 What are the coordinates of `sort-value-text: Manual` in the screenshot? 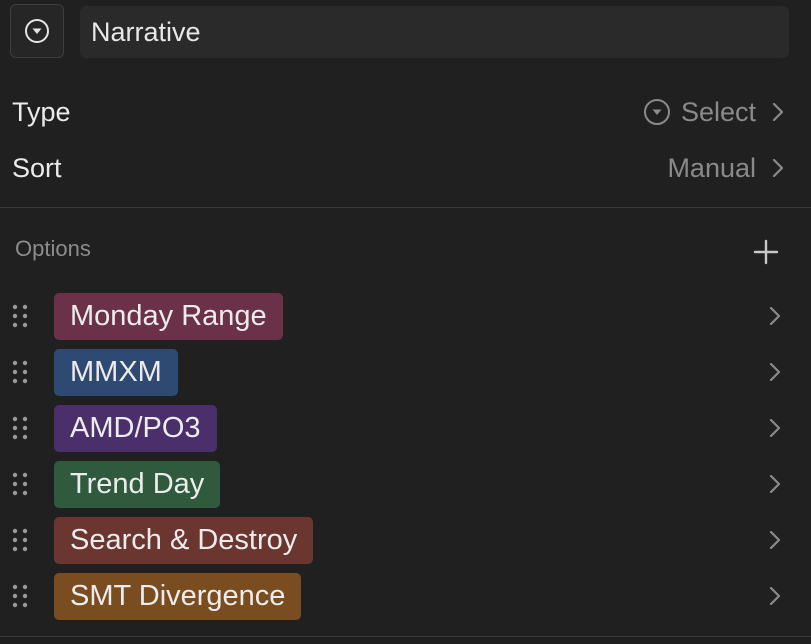 It's located at (711, 167).